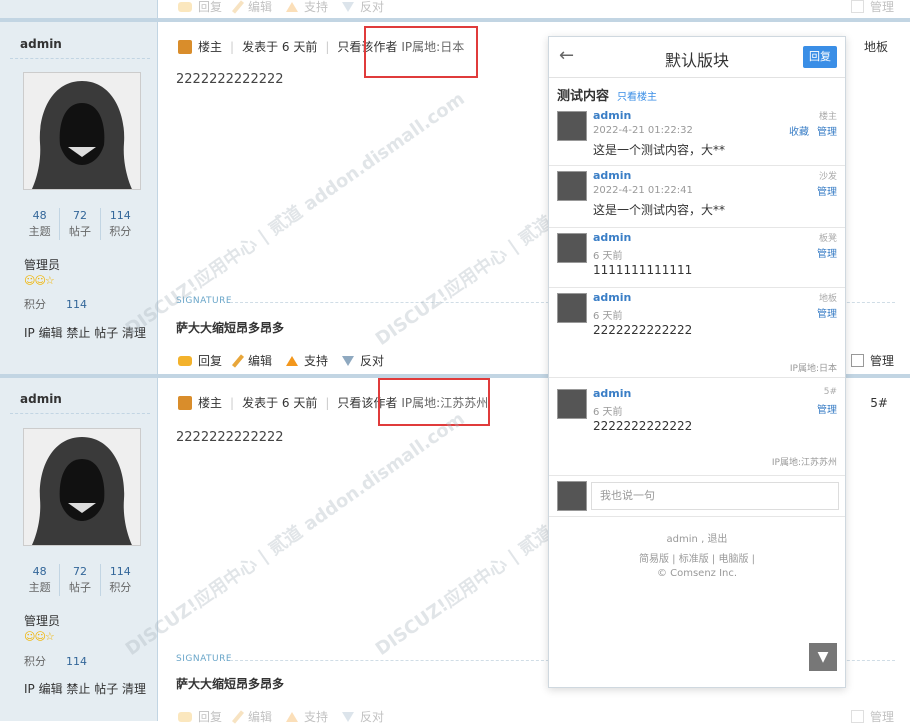  Describe the element at coordinates (697, 573) in the screenshot. I see `copyright: © Comsenz Inc.` at that location.